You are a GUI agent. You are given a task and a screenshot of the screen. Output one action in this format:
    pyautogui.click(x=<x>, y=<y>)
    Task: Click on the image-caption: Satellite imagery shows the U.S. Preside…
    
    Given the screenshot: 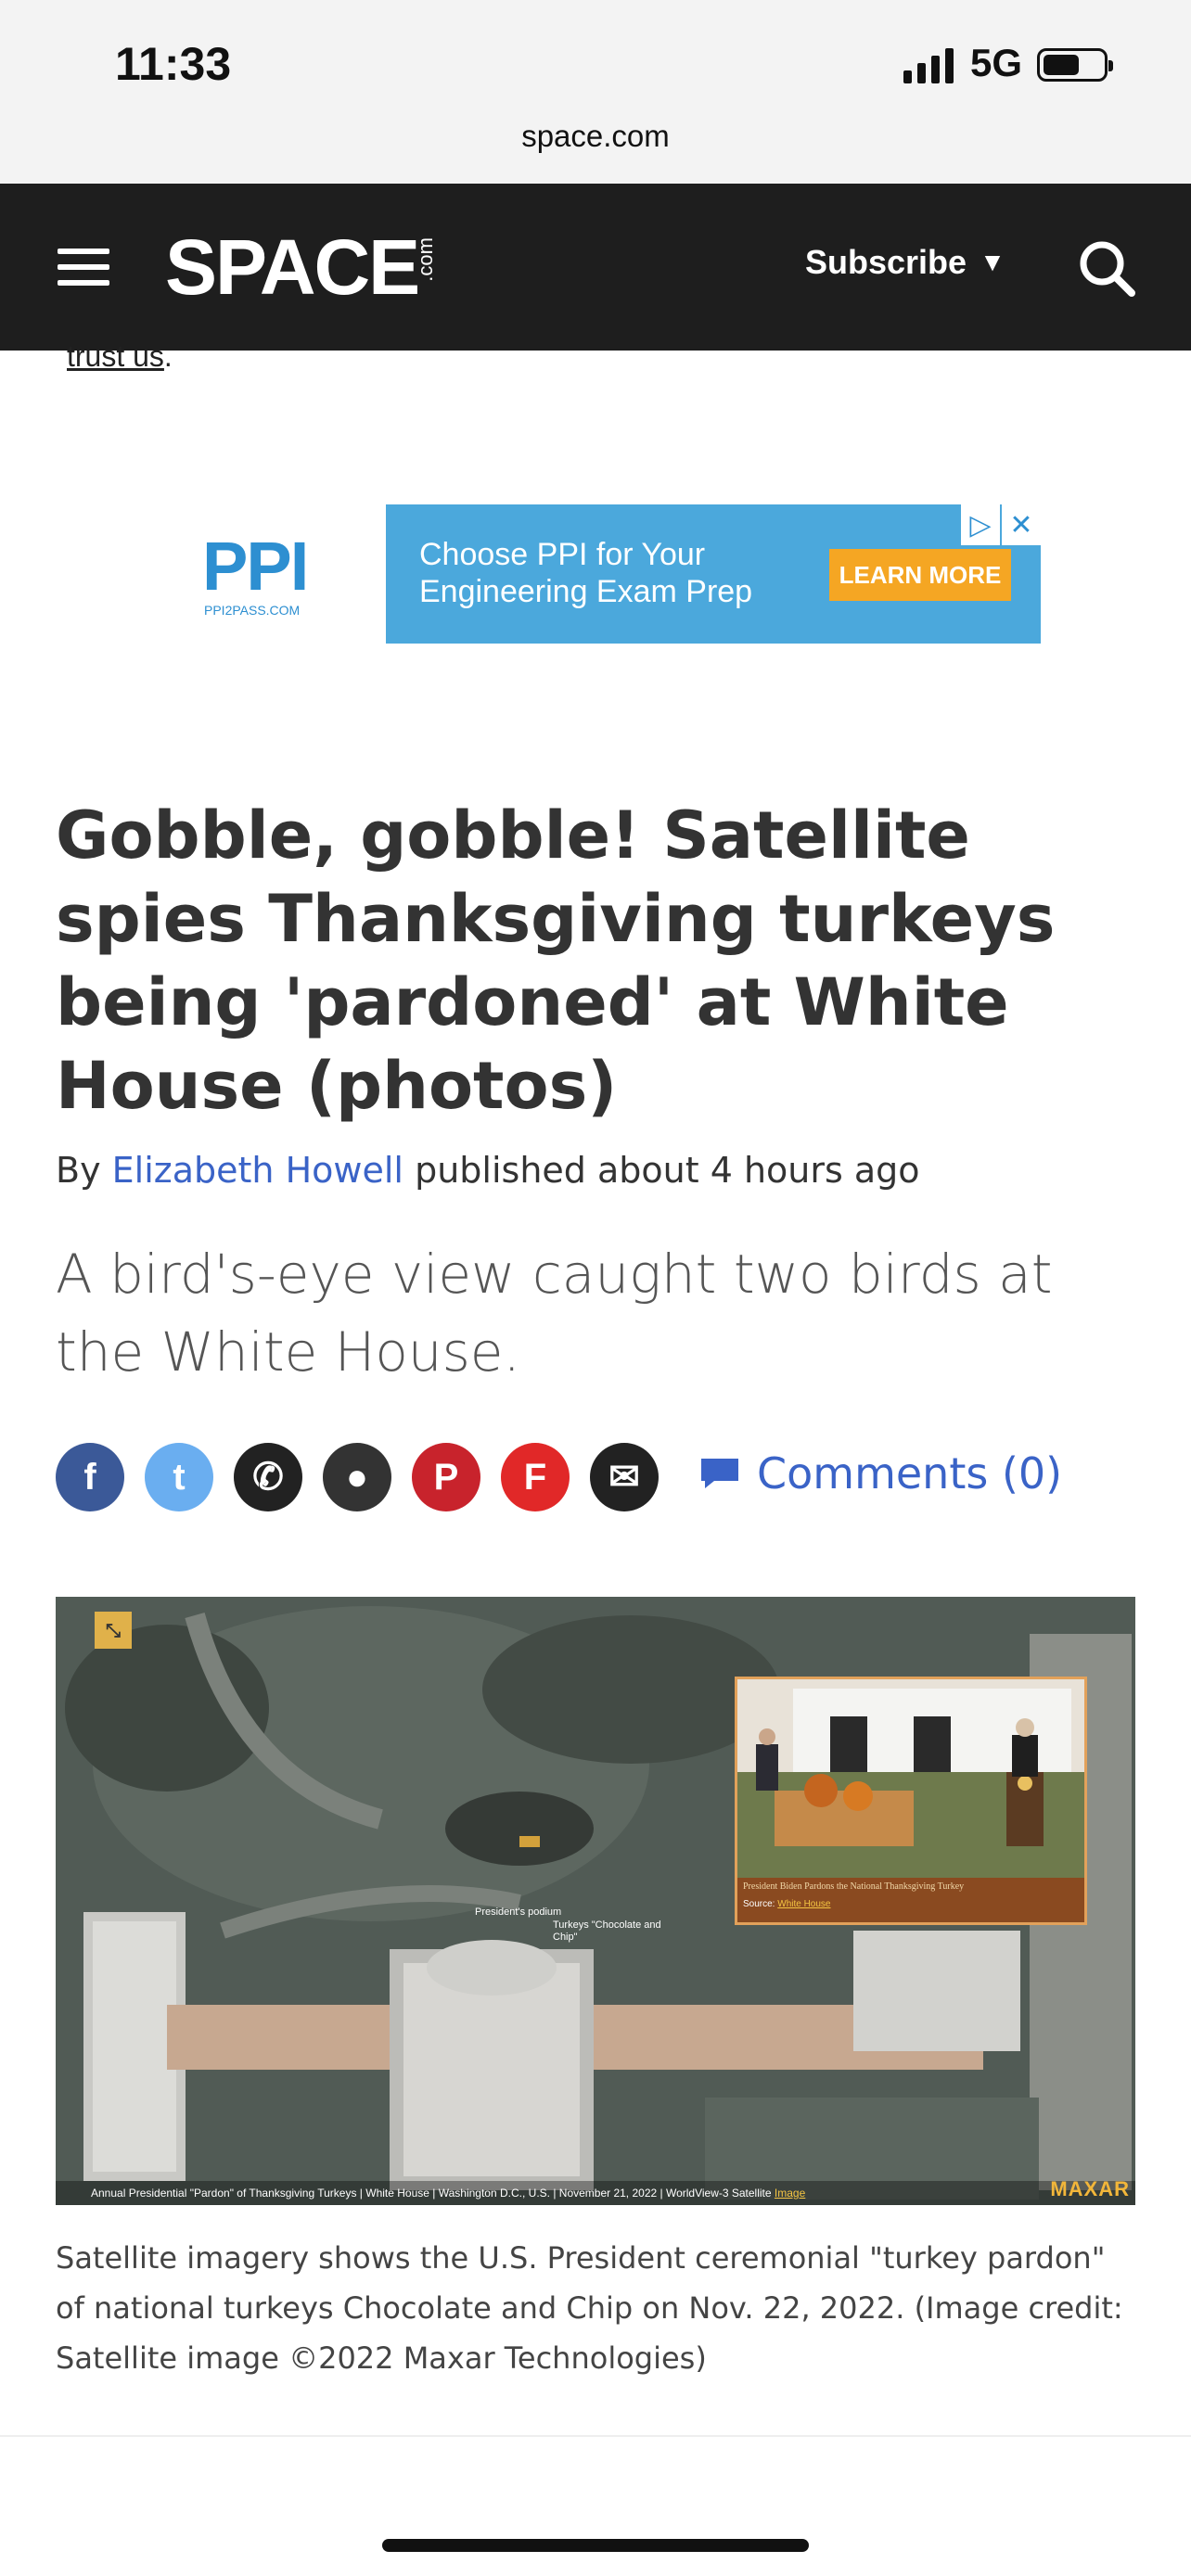 What is the action you would take?
    pyautogui.click(x=589, y=2308)
    